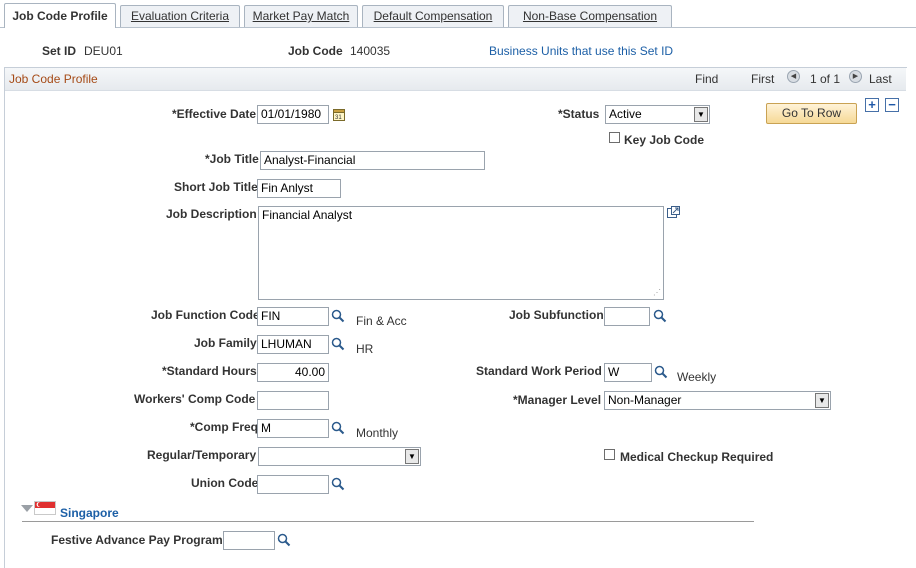  What do you see at coordinates (293, 372) in the screenshot?
I see `standard-hours-input: 40.00` at bounding box center [293, 372].